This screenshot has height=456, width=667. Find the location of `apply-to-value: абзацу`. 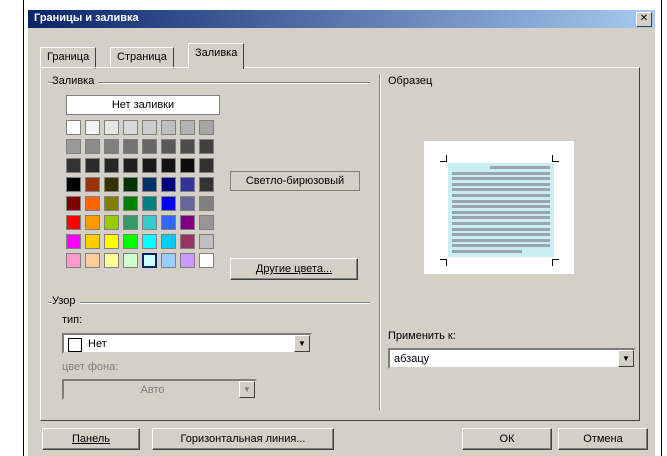

apply-to-value: абзацу is located at coordinates (412, 359).